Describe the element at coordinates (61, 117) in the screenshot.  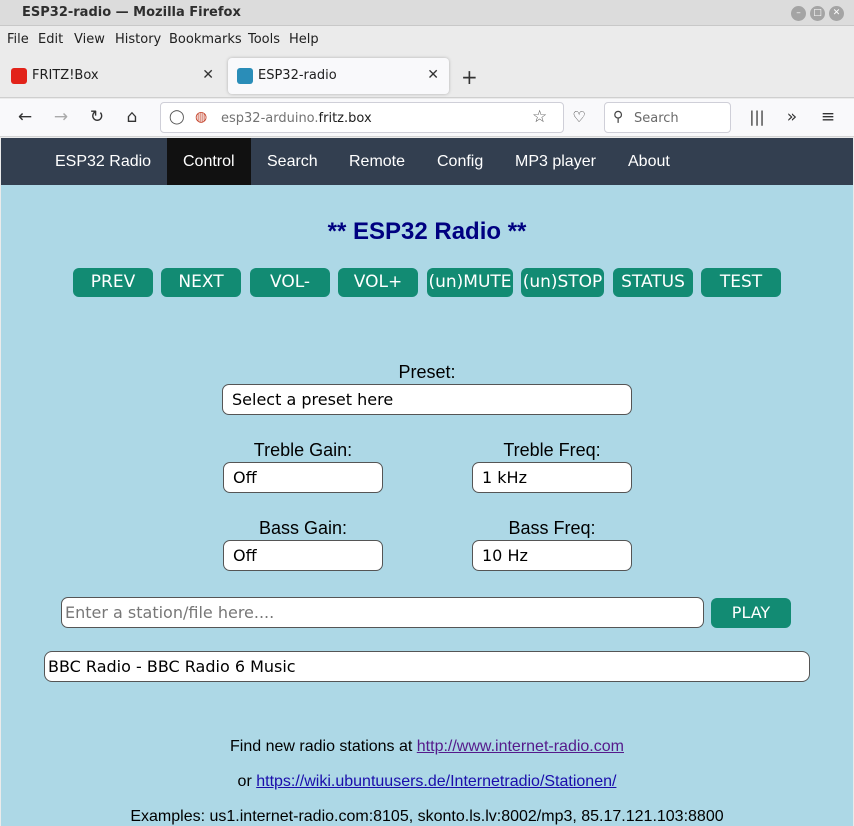
I see `forward-icon: →` at that location.